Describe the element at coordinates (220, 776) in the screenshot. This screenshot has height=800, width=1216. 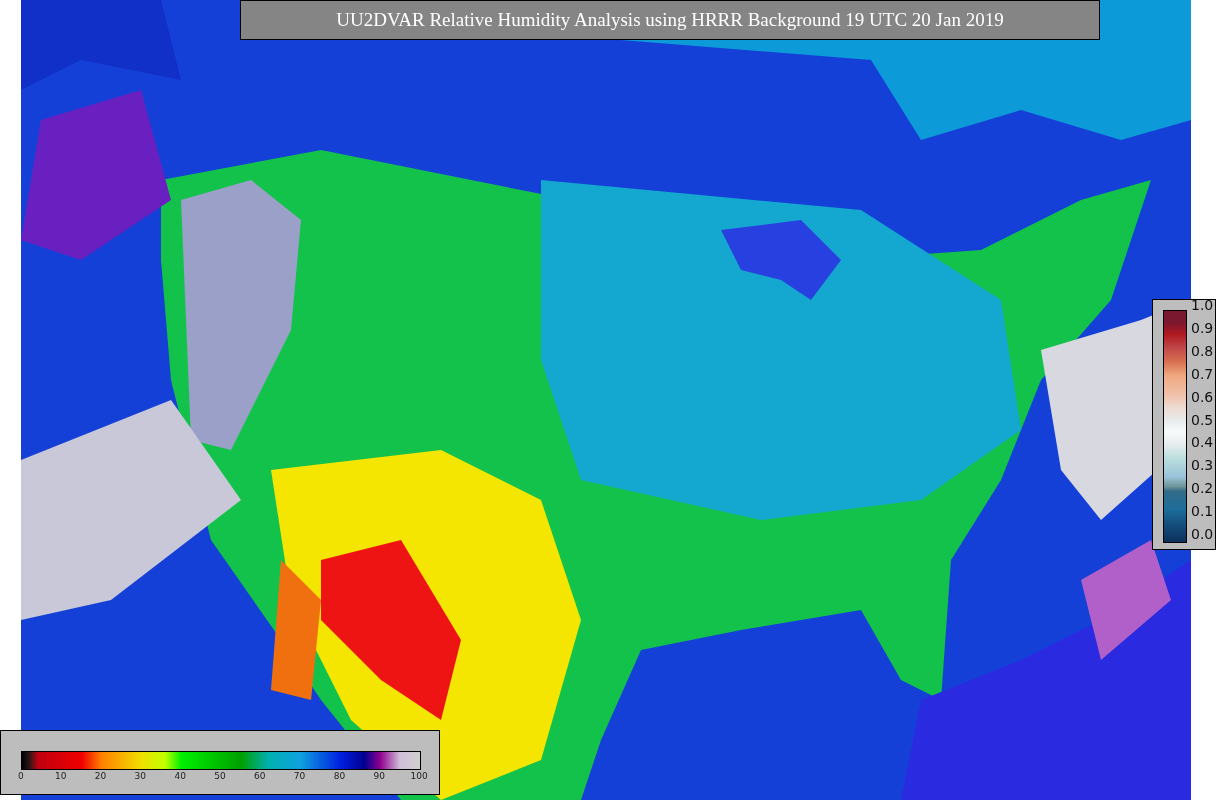
I see `tick-label: 50` at that location.